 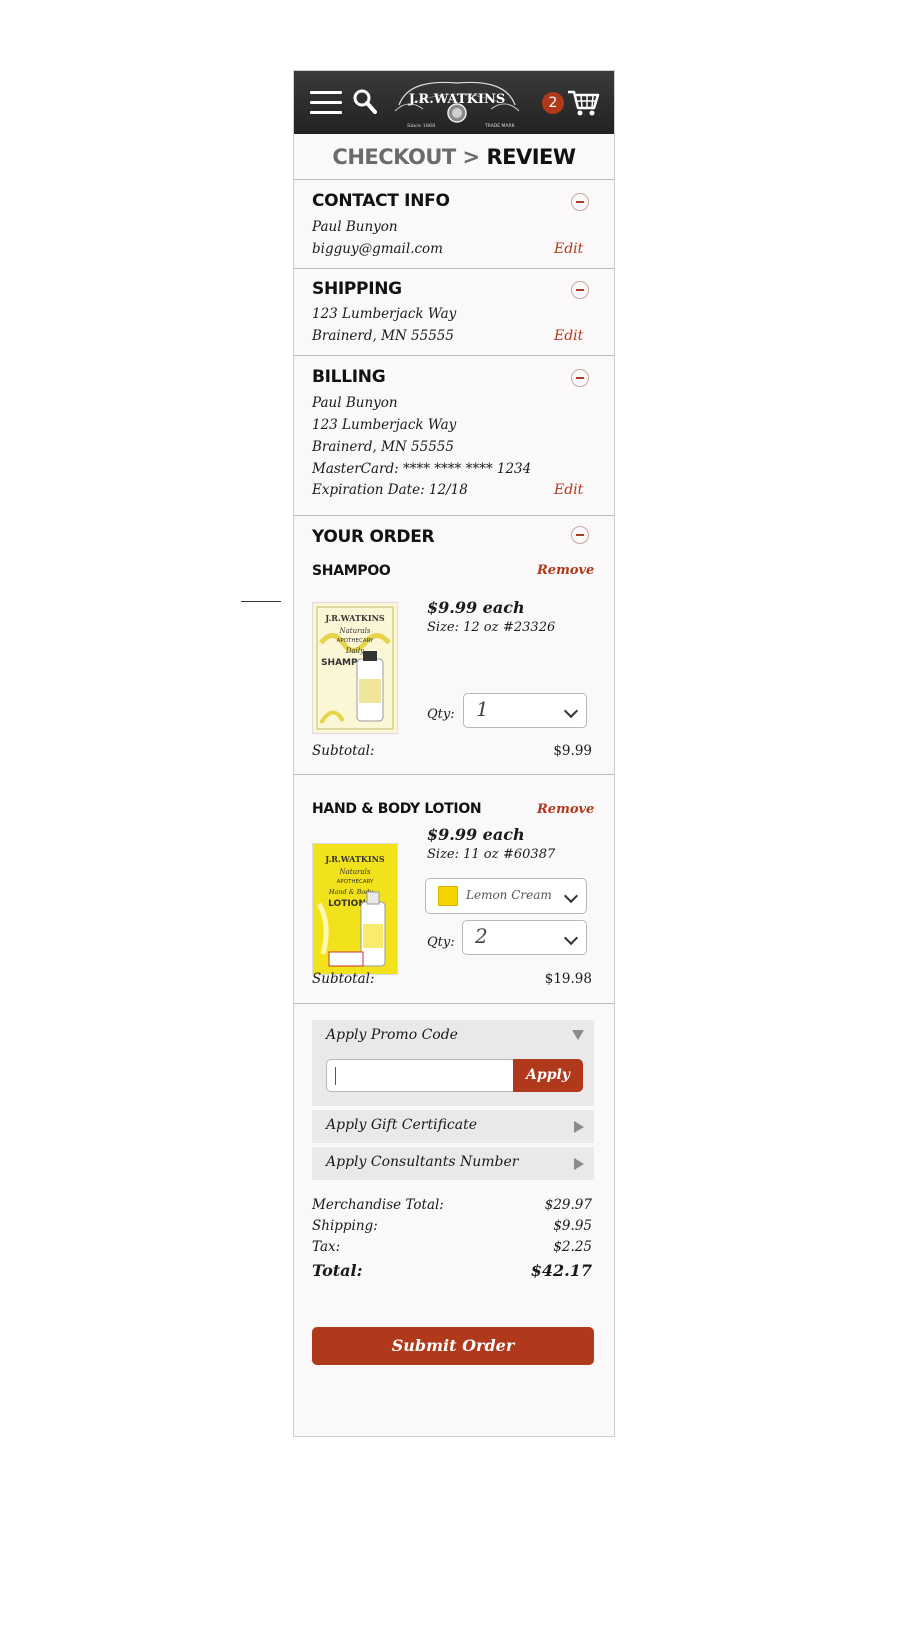 What do you see at coordinates (572, 1226) in the screenshot?
I see `shipping-total-value: $9.95` at bounding box center [572, 1226].